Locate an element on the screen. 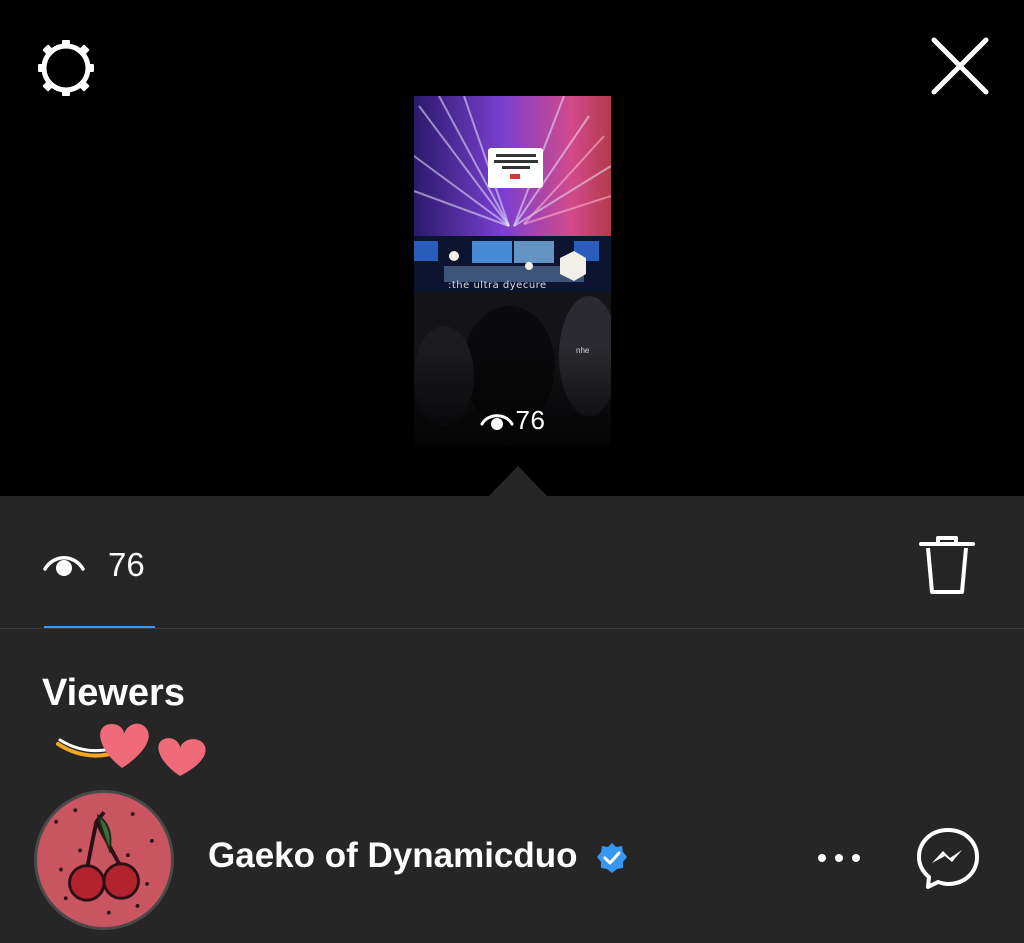 This screenshot has height=943, width=1024. gear-icon is located at coordinates (66, 68).